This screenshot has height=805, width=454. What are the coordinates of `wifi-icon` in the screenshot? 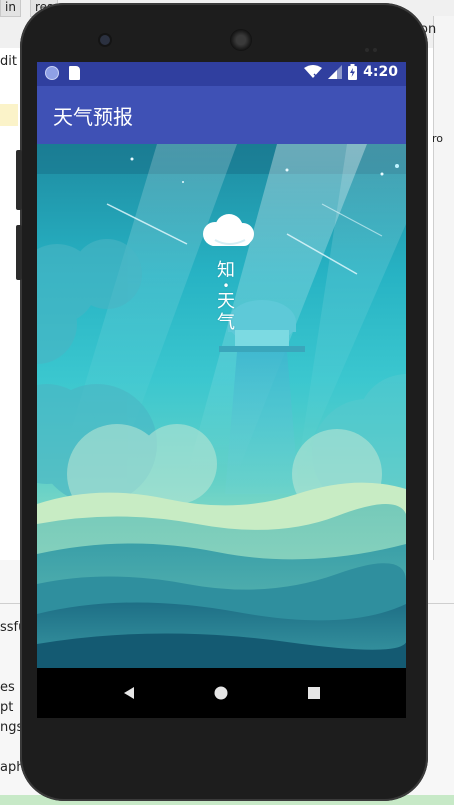 It's located at (313, 72).